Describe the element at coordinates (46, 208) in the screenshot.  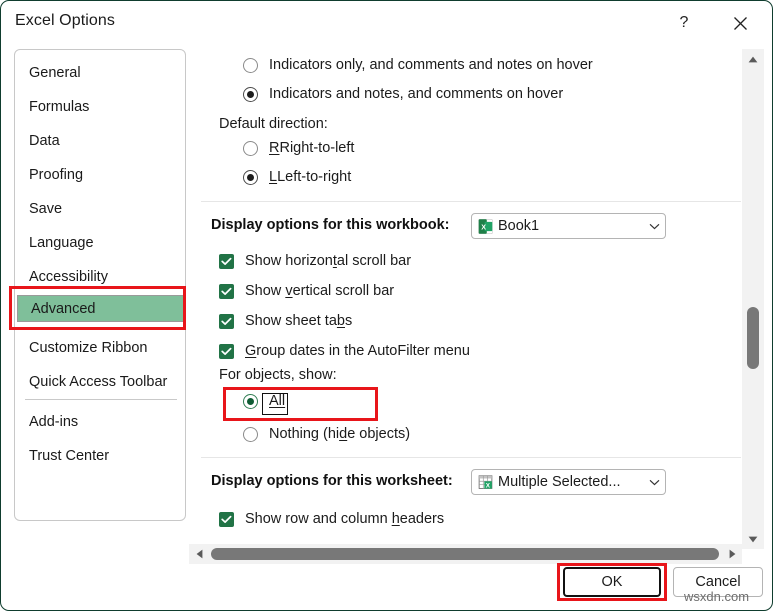
I see `sidebar-item-label: Save` at that location.